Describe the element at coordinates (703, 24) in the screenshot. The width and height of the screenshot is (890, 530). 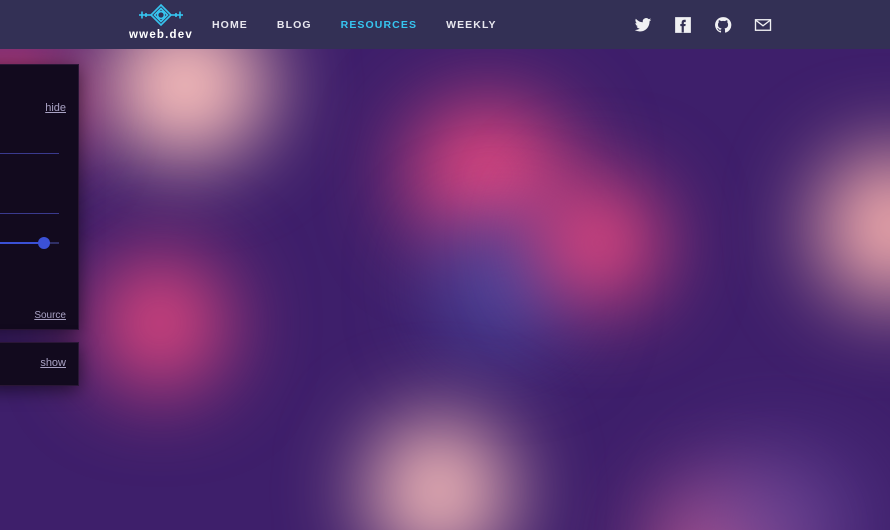
I see `social-links` at that location.